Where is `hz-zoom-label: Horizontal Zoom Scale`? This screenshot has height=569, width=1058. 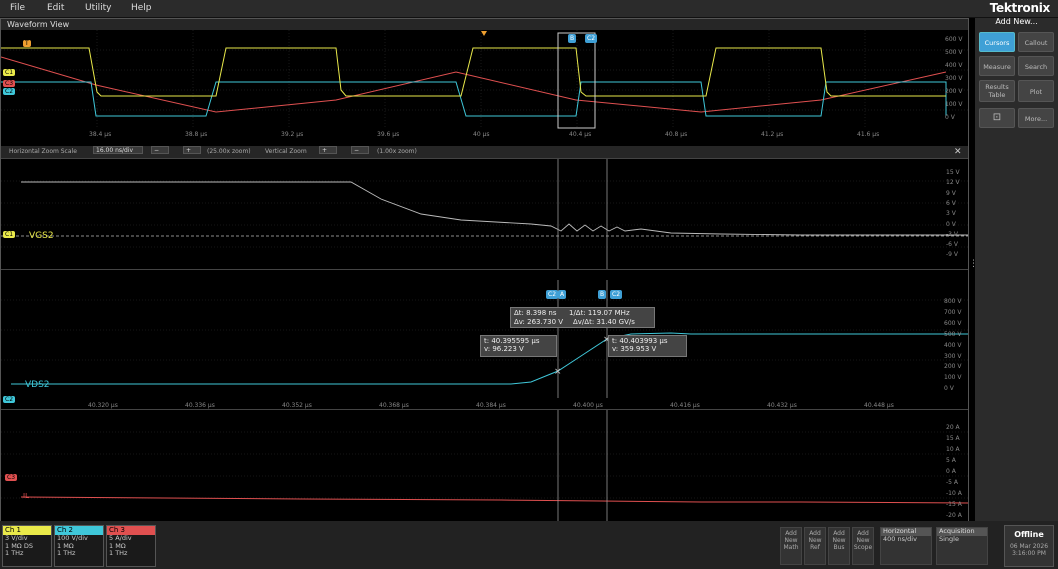 hz-zoom-label: Horizontal Zoom Scale is located at coordinates (43, 151).